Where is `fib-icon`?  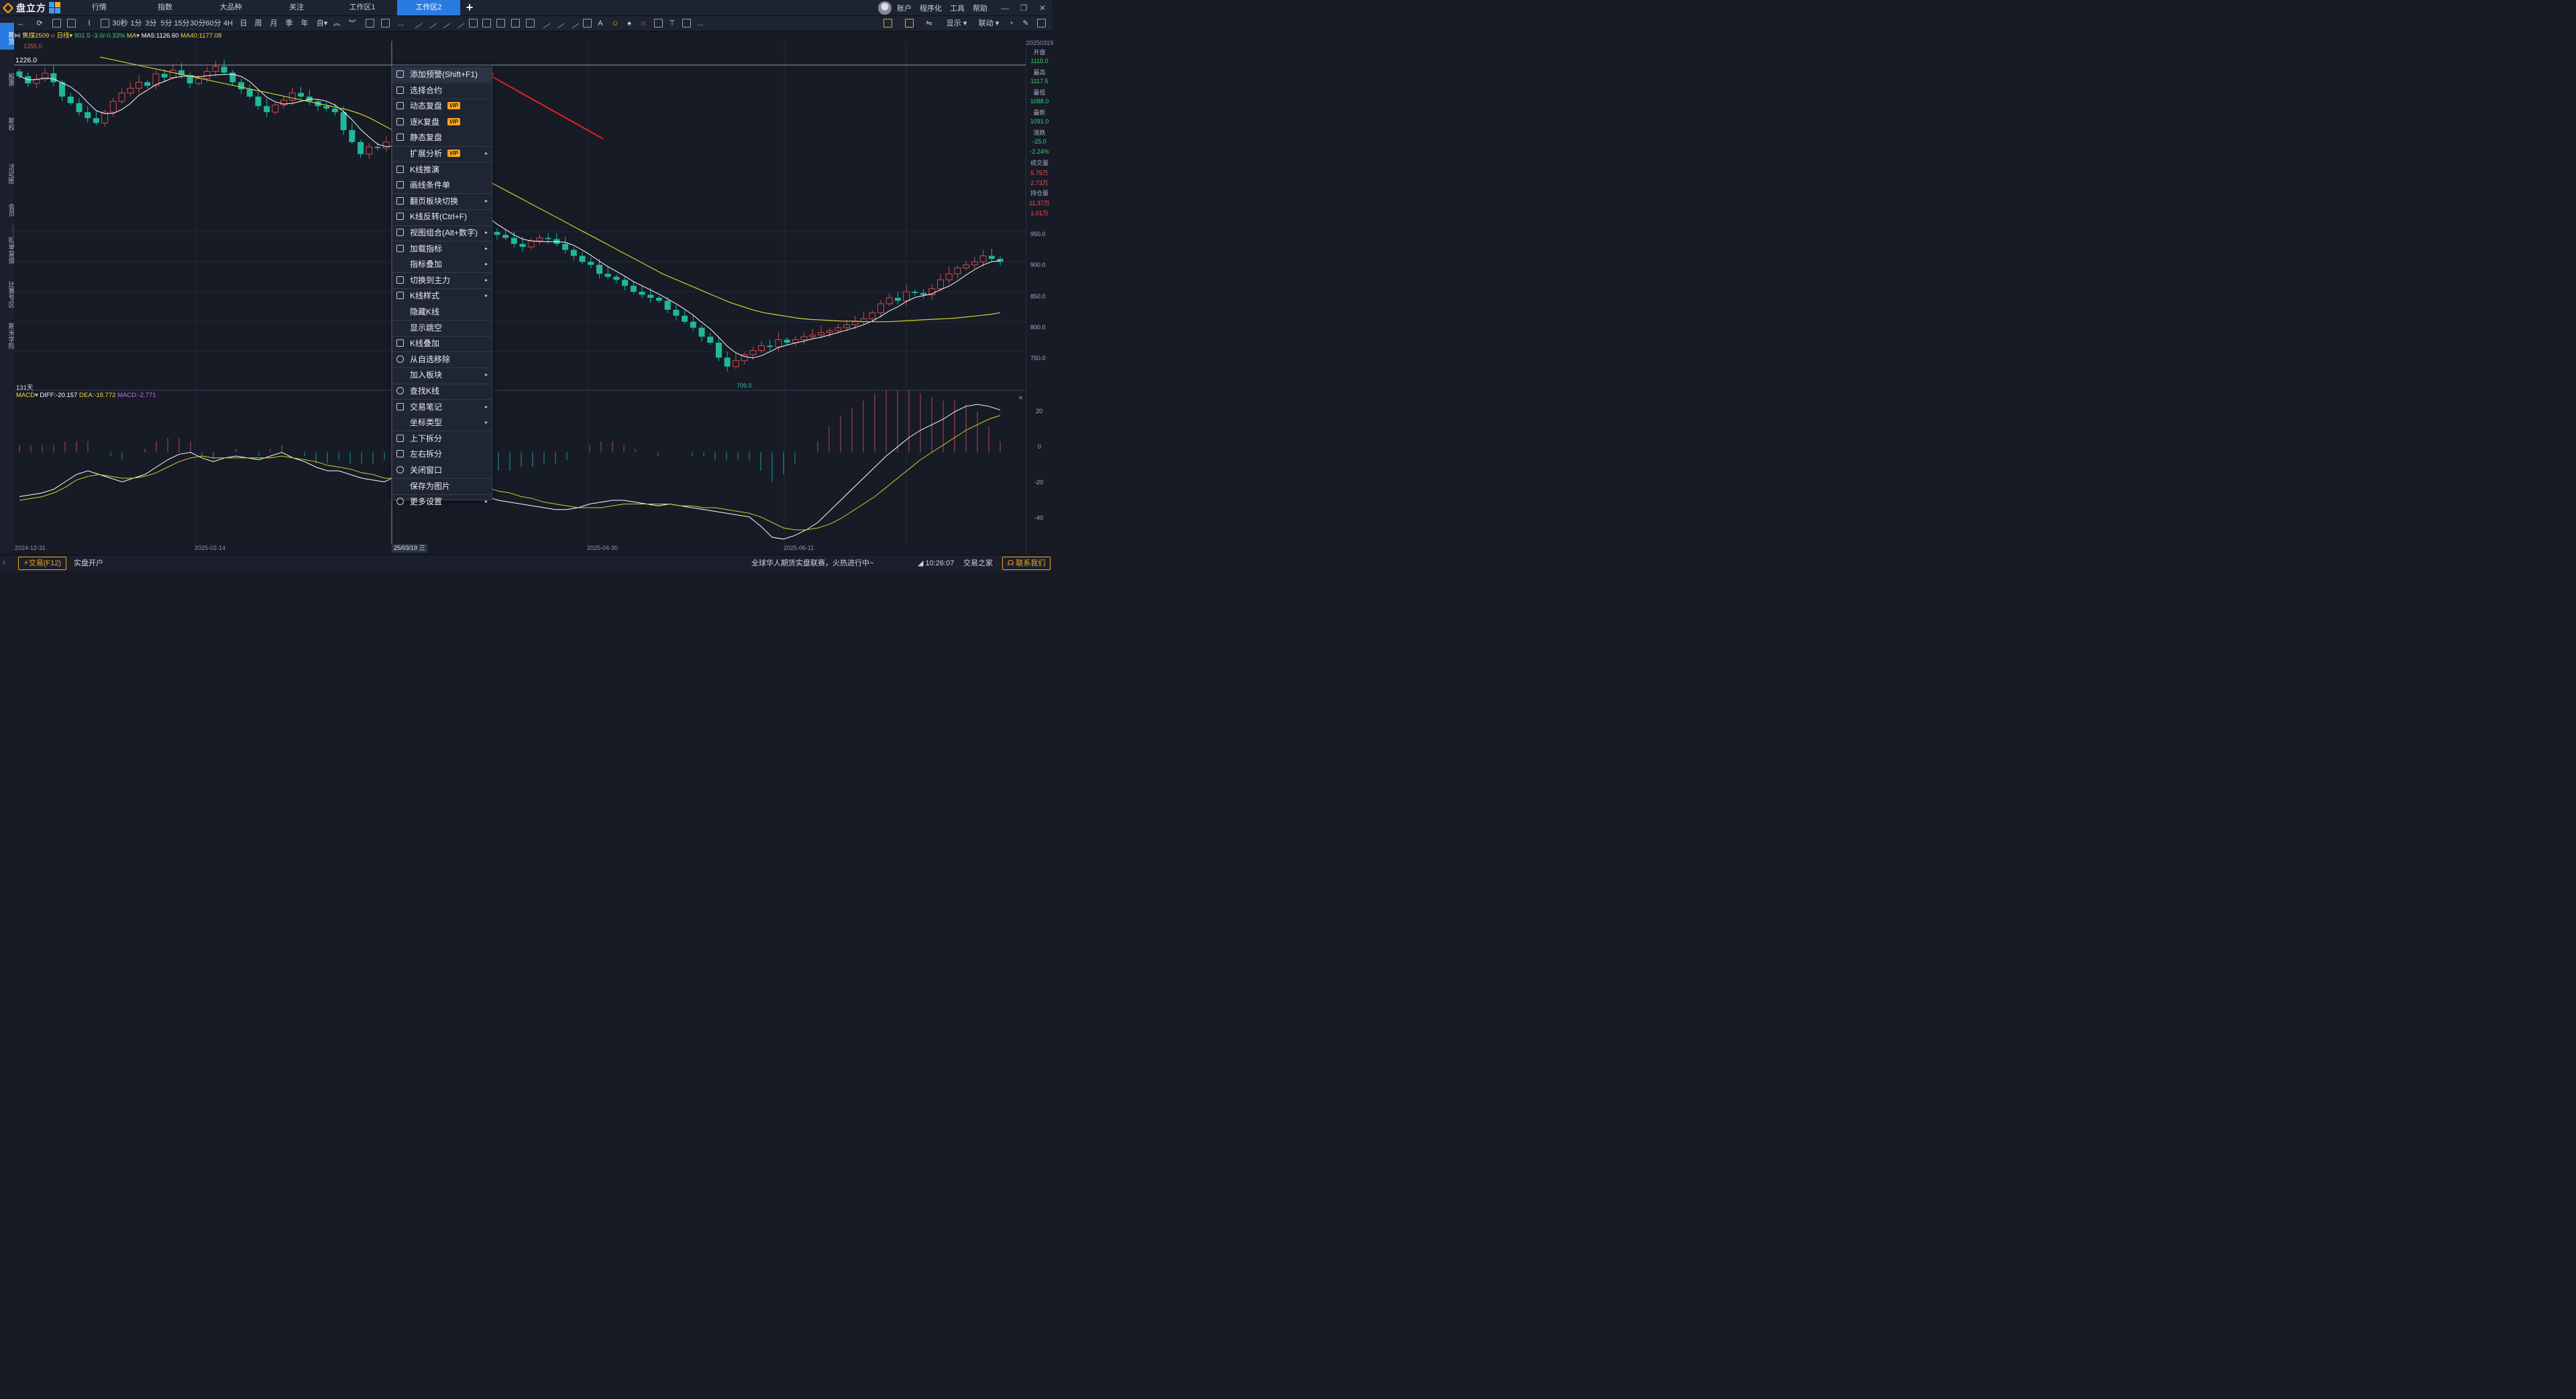 fib-icon is located at coordinates (500, 23).